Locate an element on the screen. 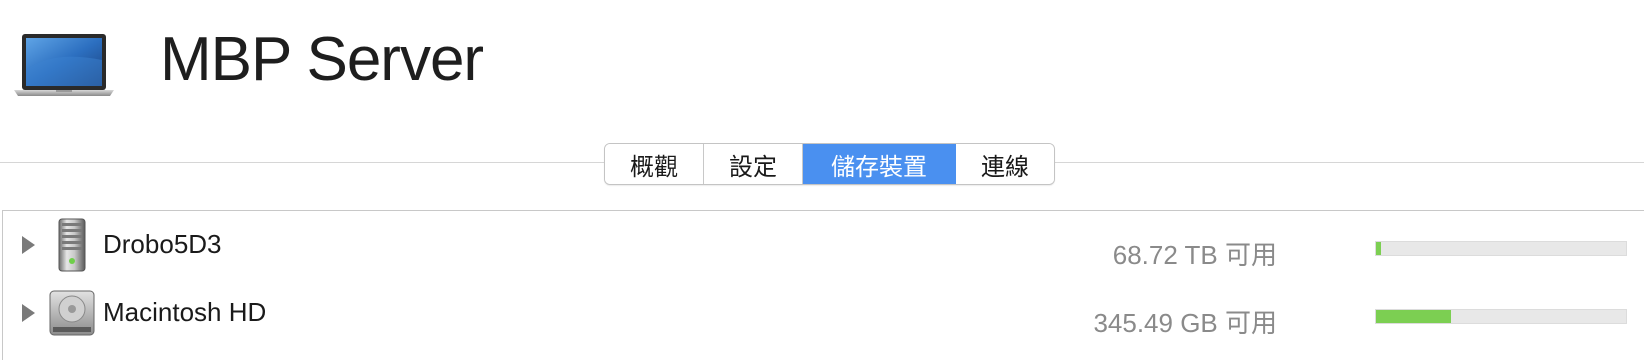 This screenshot has height=360, width=1644. tab-overview: 概觀 is located at coordinates (654, 164).